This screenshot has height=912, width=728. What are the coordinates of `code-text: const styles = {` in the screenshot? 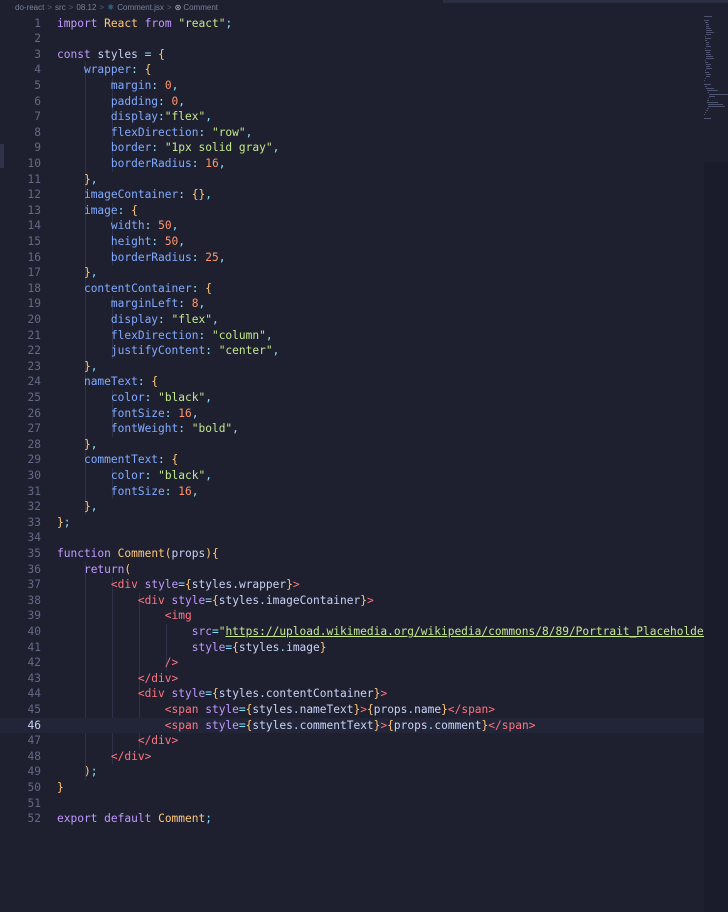 It's located at (111, 55).